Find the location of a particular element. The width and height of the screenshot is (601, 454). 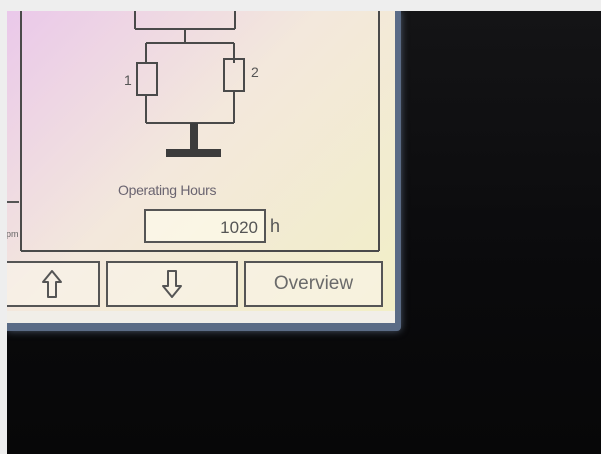

overview-button: Overview is located at coordinates (313, 284).